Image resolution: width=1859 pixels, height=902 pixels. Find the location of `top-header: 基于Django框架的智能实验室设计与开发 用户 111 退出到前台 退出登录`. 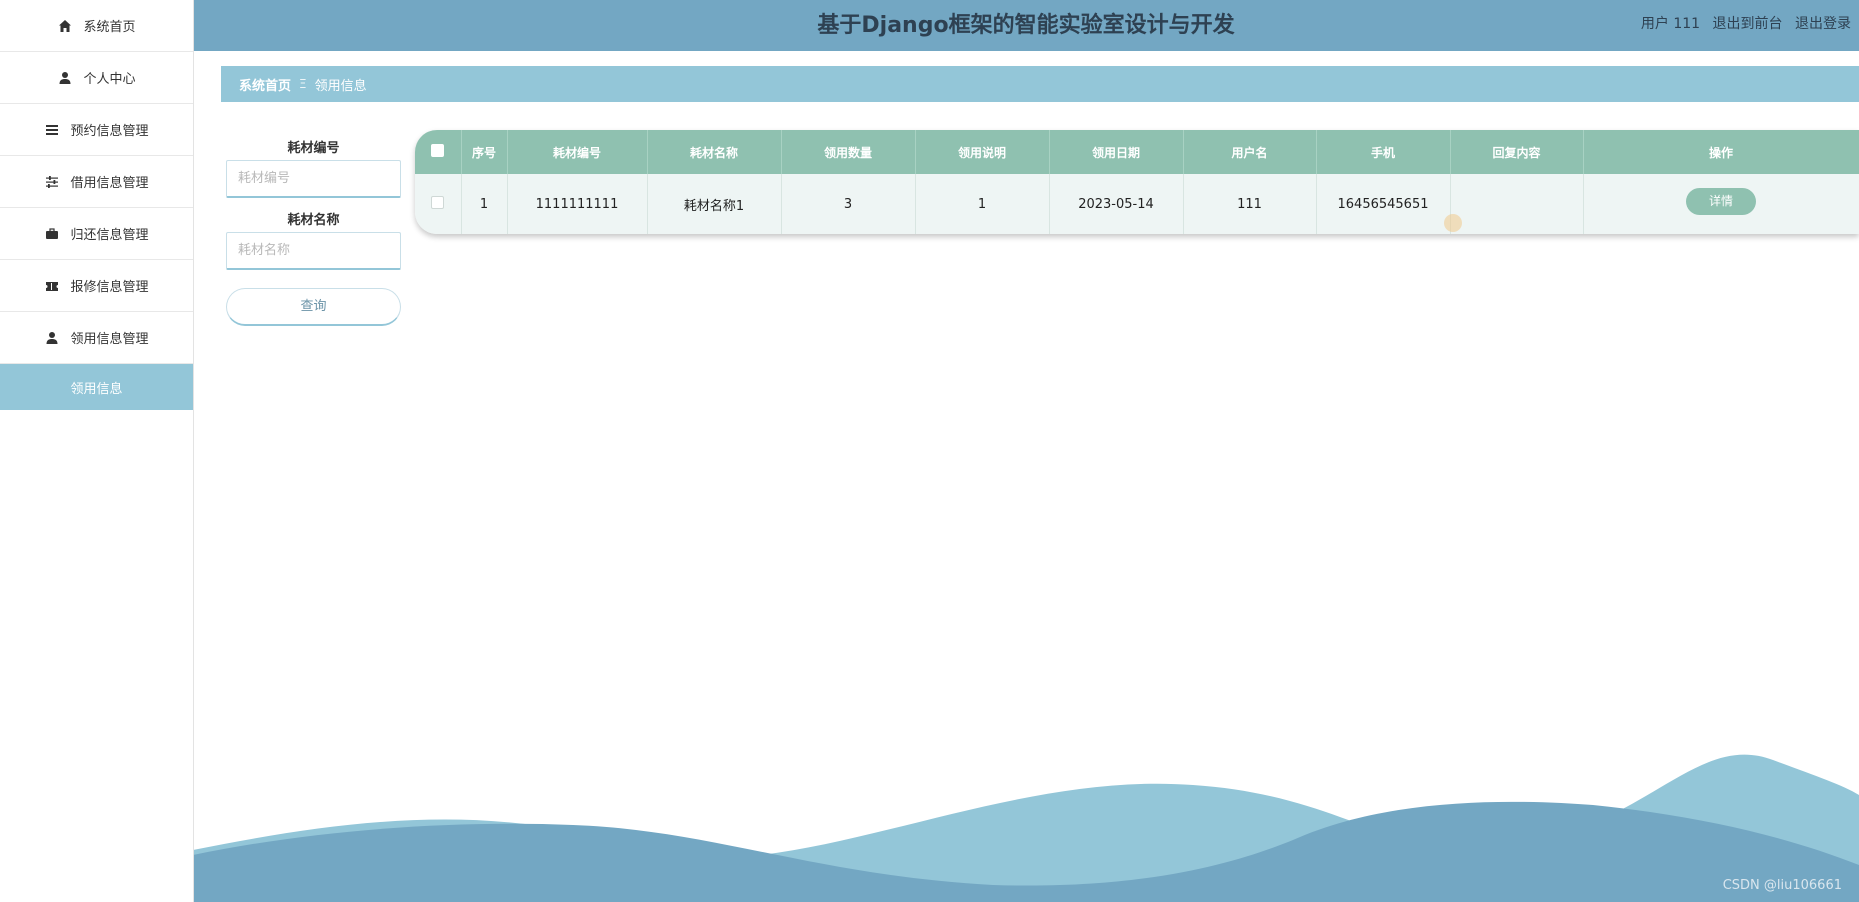

top-header: 基于Django框架的智能实验室设计与开发 用户 111 退出到前台 退出登录 is located at coordinates (1026, 25).